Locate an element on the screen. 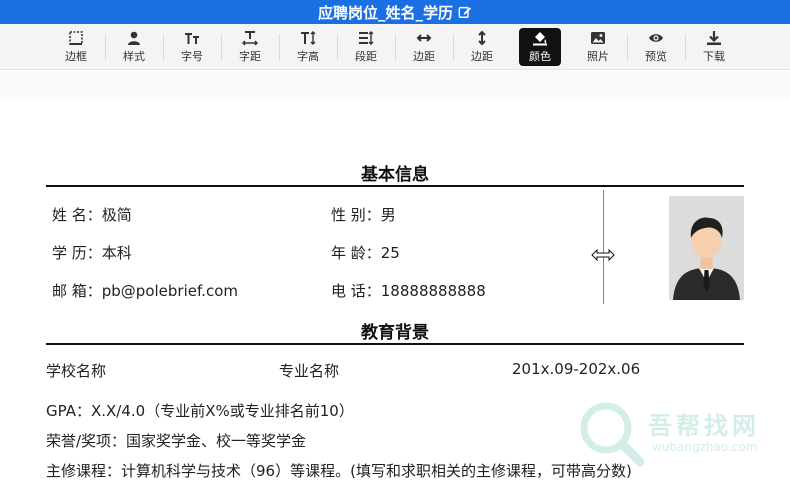  tool-label: 字号 is located at coordinates (192, 56).